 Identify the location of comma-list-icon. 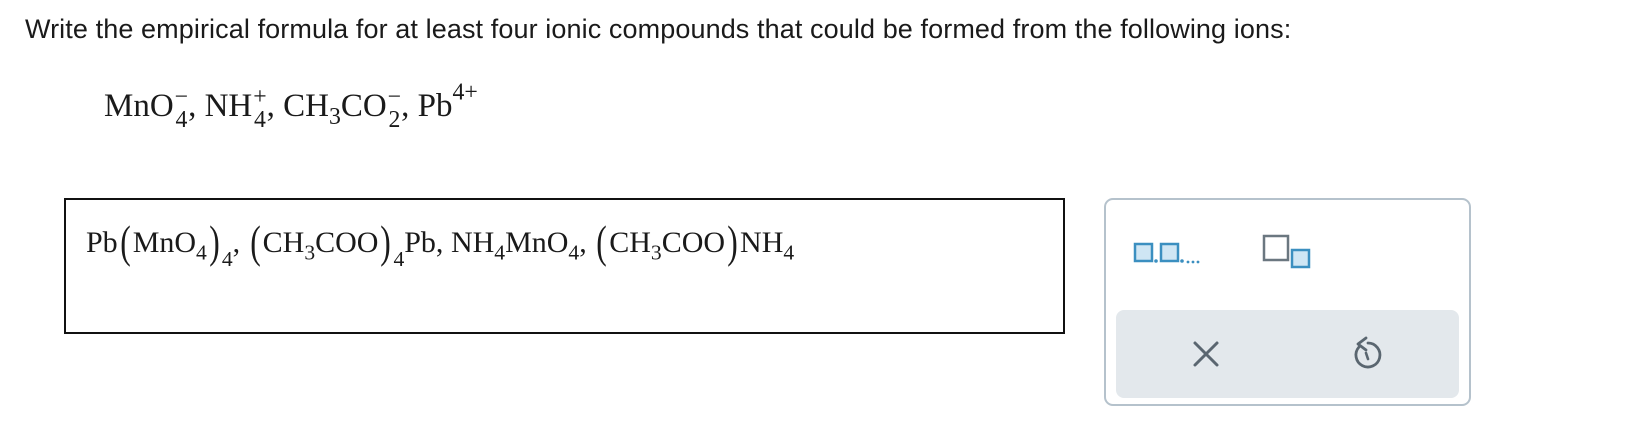
(1166, 253).